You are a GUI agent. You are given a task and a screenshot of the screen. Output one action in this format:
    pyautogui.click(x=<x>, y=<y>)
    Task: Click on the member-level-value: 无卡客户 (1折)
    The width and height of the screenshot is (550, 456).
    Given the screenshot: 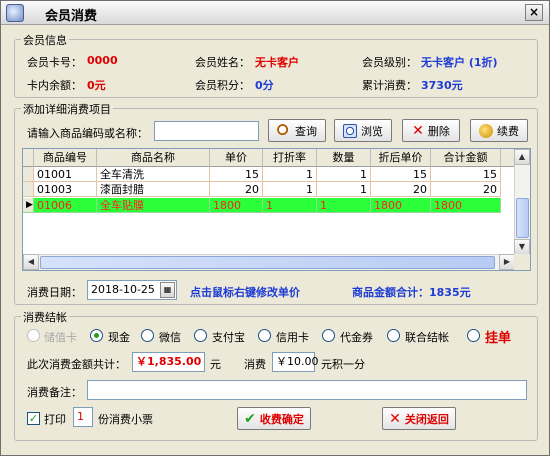 What is the action you would take?
    pyautogui.click(x=459, y=62)
    